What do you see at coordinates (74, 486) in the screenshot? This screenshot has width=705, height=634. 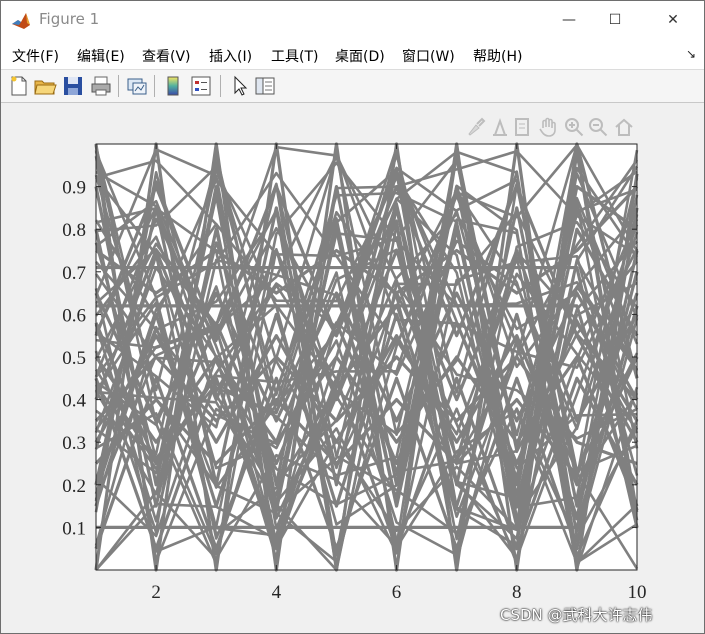 I see `y-tick-label: 0.2` at bounding box center [74, 486].